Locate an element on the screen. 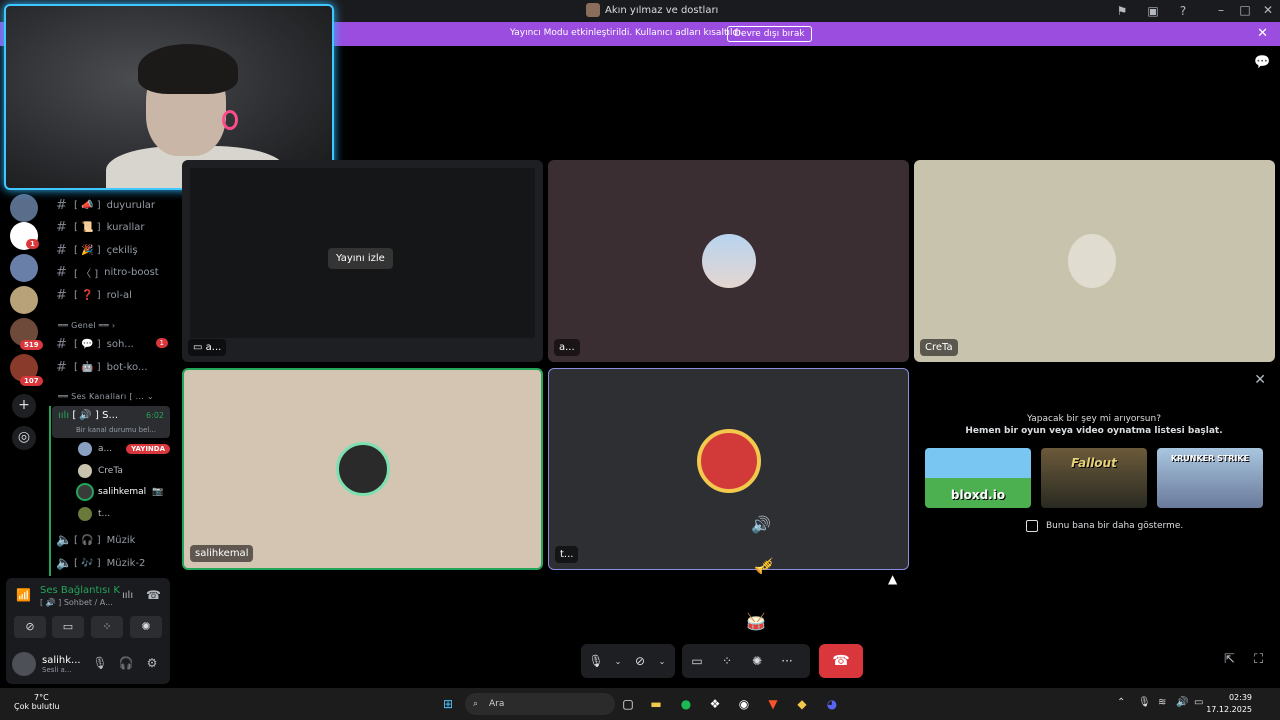  channel-rol-al: # [ ❓ ] rol-al is located at coordinates (115, 295).